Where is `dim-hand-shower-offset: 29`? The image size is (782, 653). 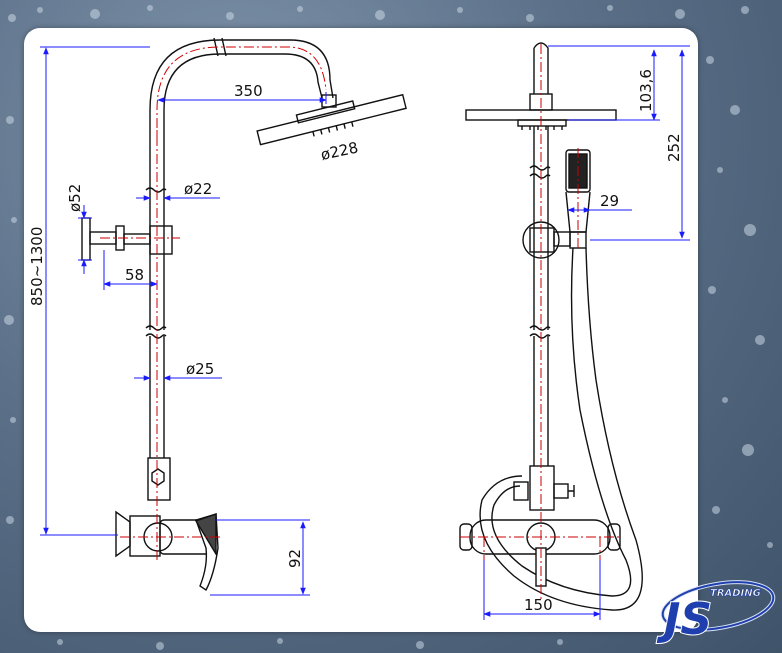
dim-hand-shower-offset: 29 is located at coordinates (609, 201).